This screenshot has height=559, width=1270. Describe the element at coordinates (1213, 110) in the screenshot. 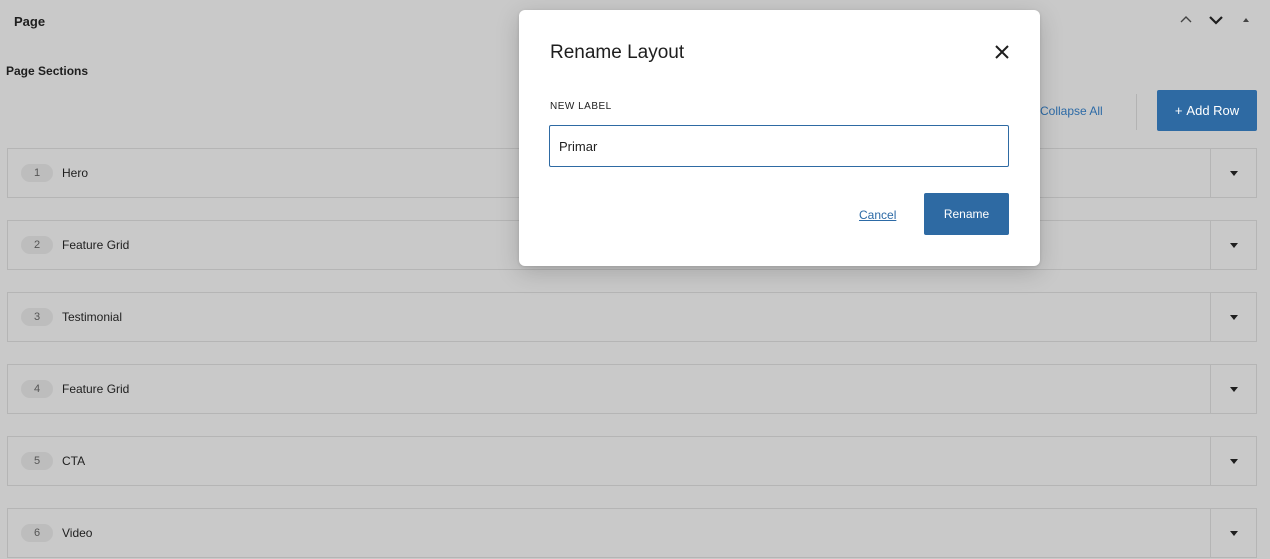

I see `add-row-label: Add Row` at that location.